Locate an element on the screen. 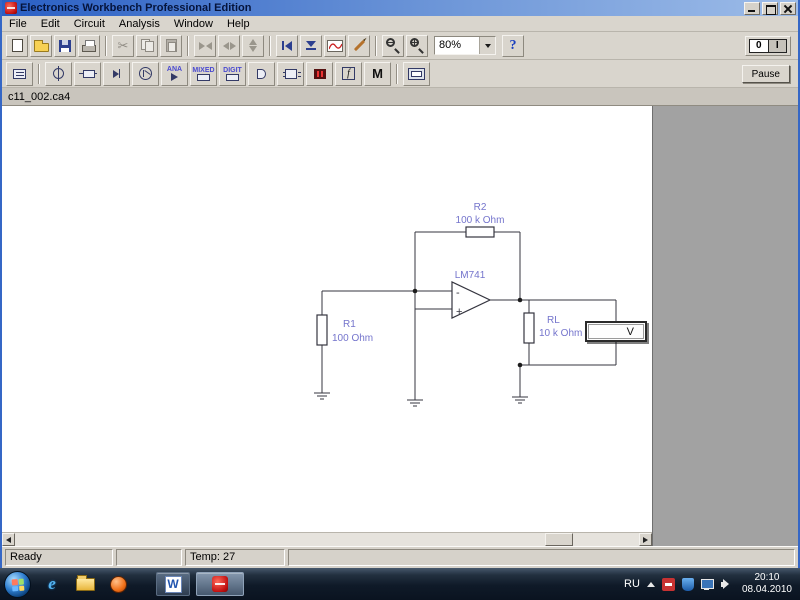  parts-bin-indicators is located at coordinates (319, 73).